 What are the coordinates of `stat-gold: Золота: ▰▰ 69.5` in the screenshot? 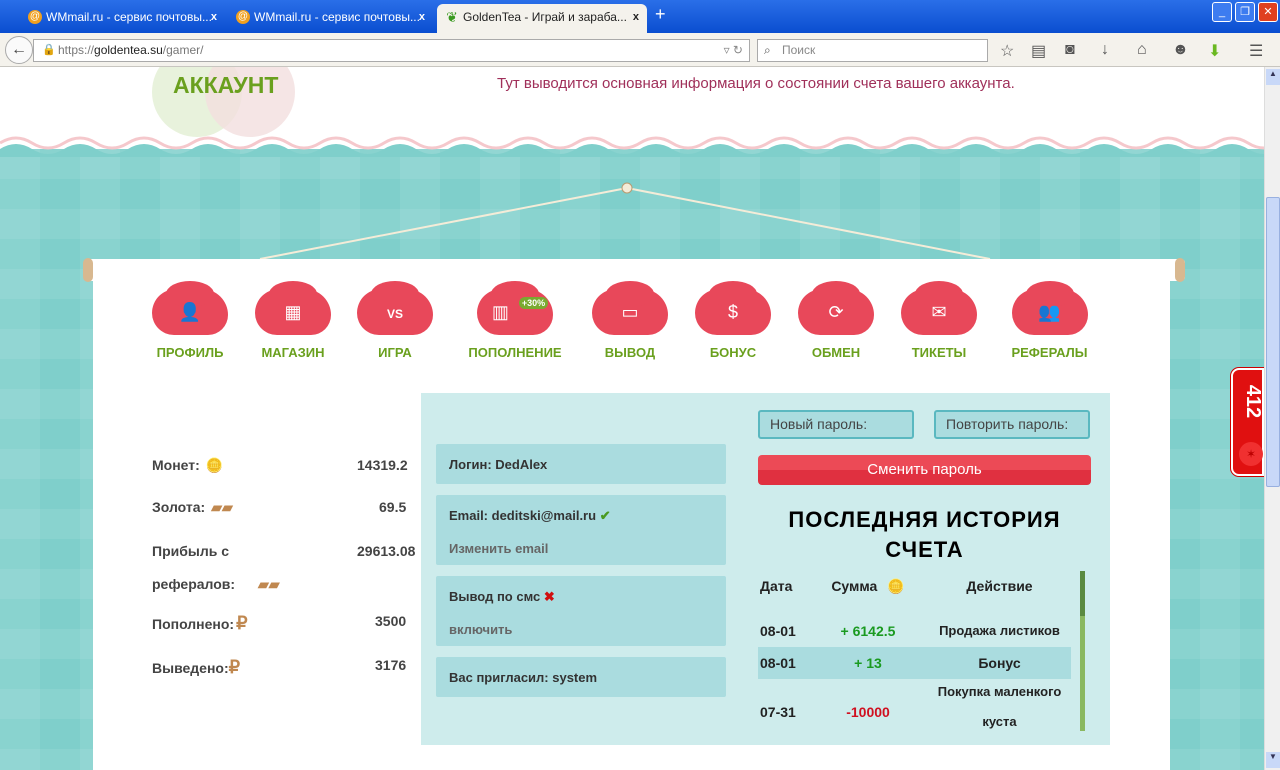 It's located at (279, 507).